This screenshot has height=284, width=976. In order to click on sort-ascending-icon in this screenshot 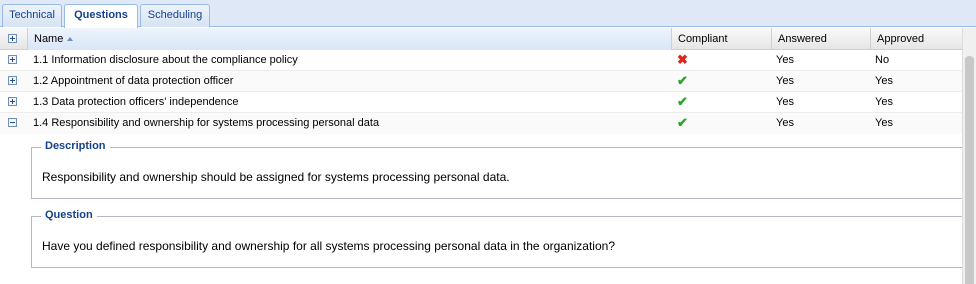, I will do `click(70, 39)`.